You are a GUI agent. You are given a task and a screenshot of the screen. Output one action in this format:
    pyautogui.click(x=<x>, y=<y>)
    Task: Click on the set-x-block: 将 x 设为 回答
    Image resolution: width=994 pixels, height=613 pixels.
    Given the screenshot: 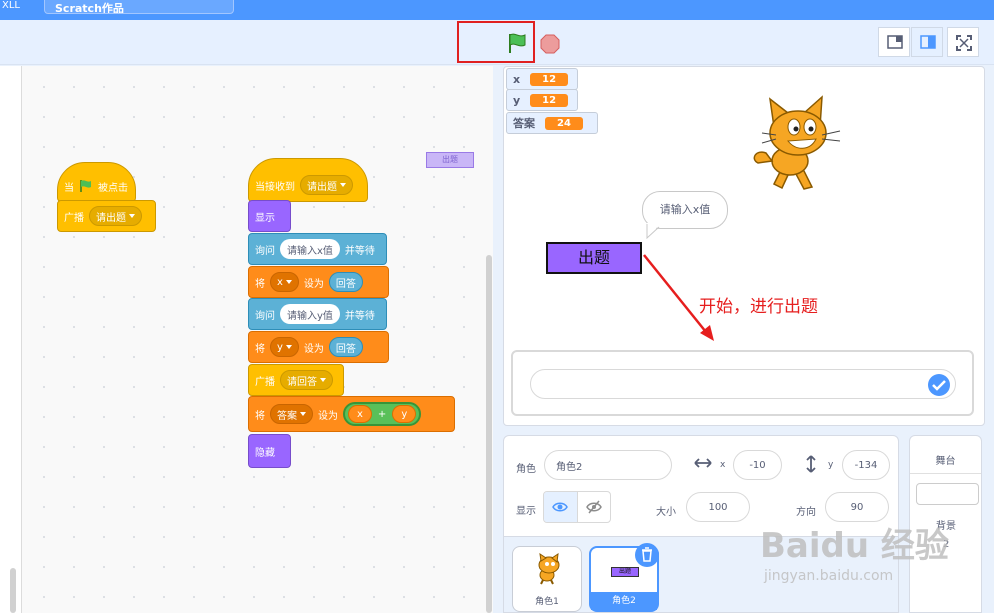 What is the action you would take?
    pyautogui.click(x=318, y=282)
    